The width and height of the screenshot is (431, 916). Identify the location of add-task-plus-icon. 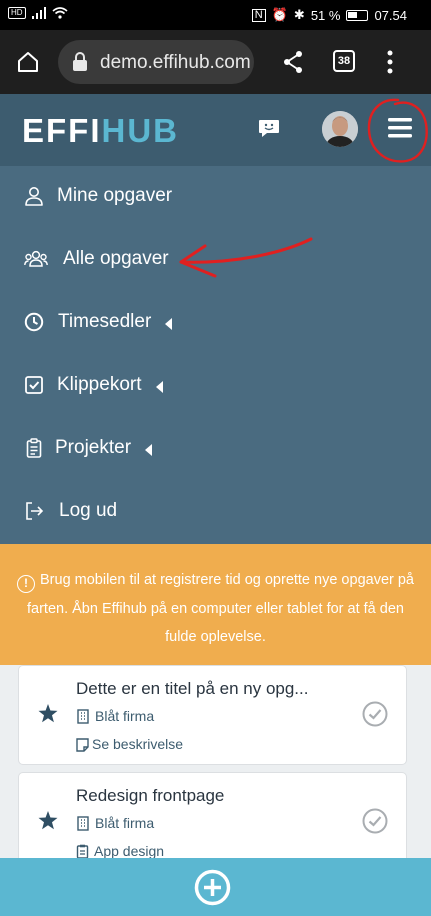
(212, 887).